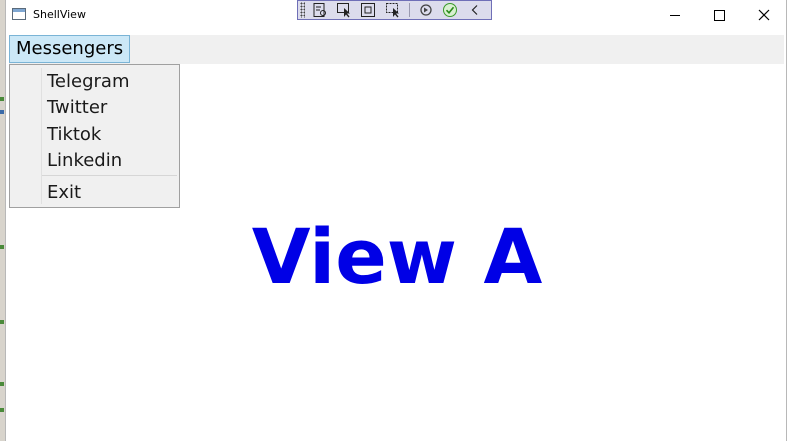 The height and width of the screenshot is (441, 789). I want to click on toolbar-grip, so click(303, 10).